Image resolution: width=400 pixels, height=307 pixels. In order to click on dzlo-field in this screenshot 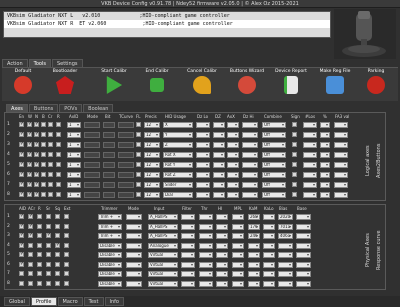, I will do `click(203, 155)`.